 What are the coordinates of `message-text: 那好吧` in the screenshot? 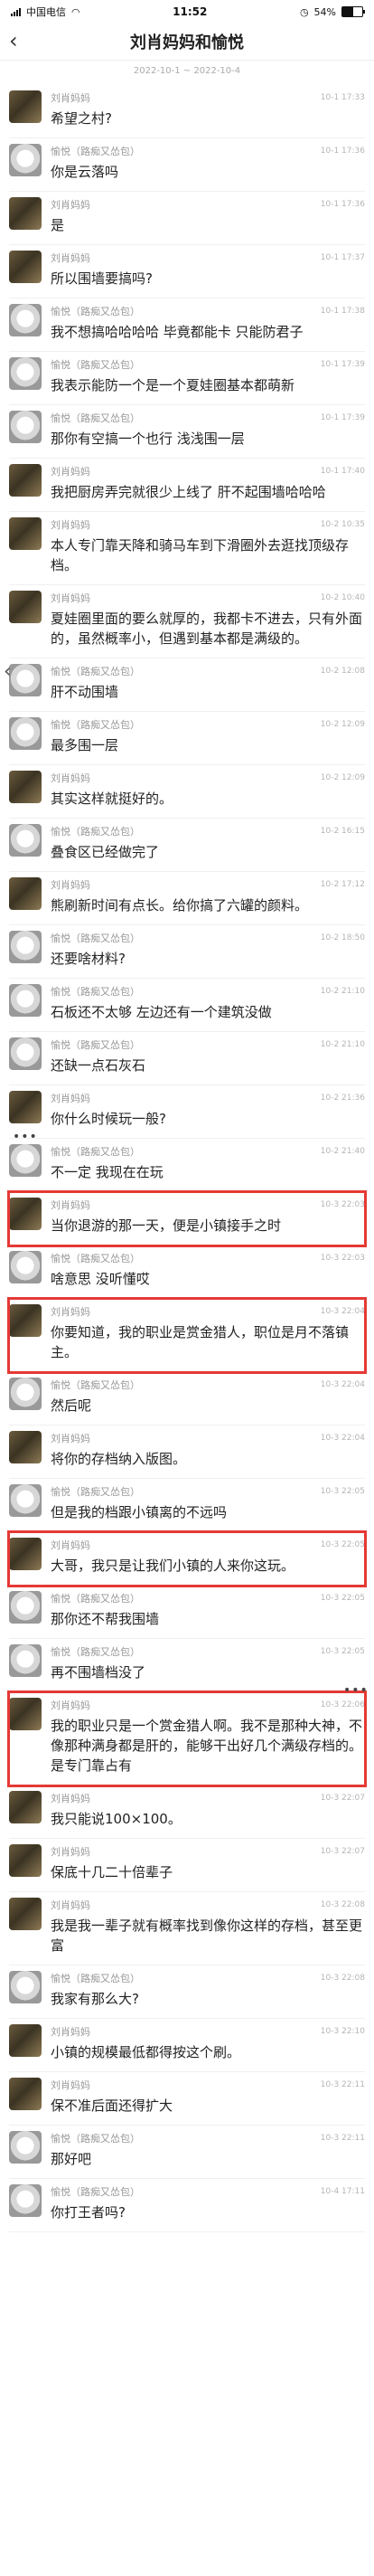 It's located at (71, 2159).